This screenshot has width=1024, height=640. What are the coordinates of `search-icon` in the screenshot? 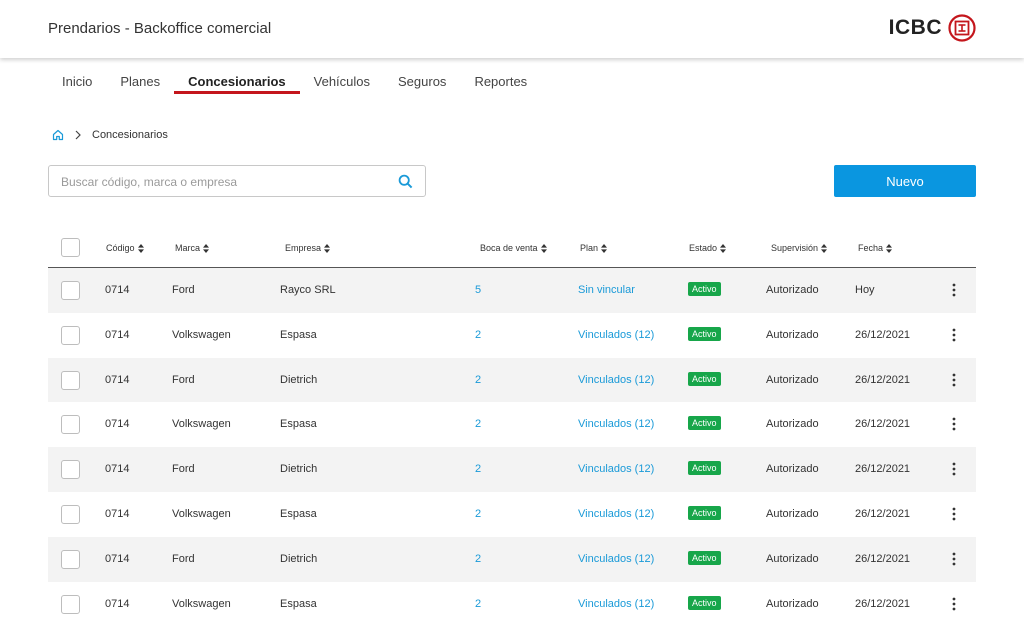 It's located at (405, 181).